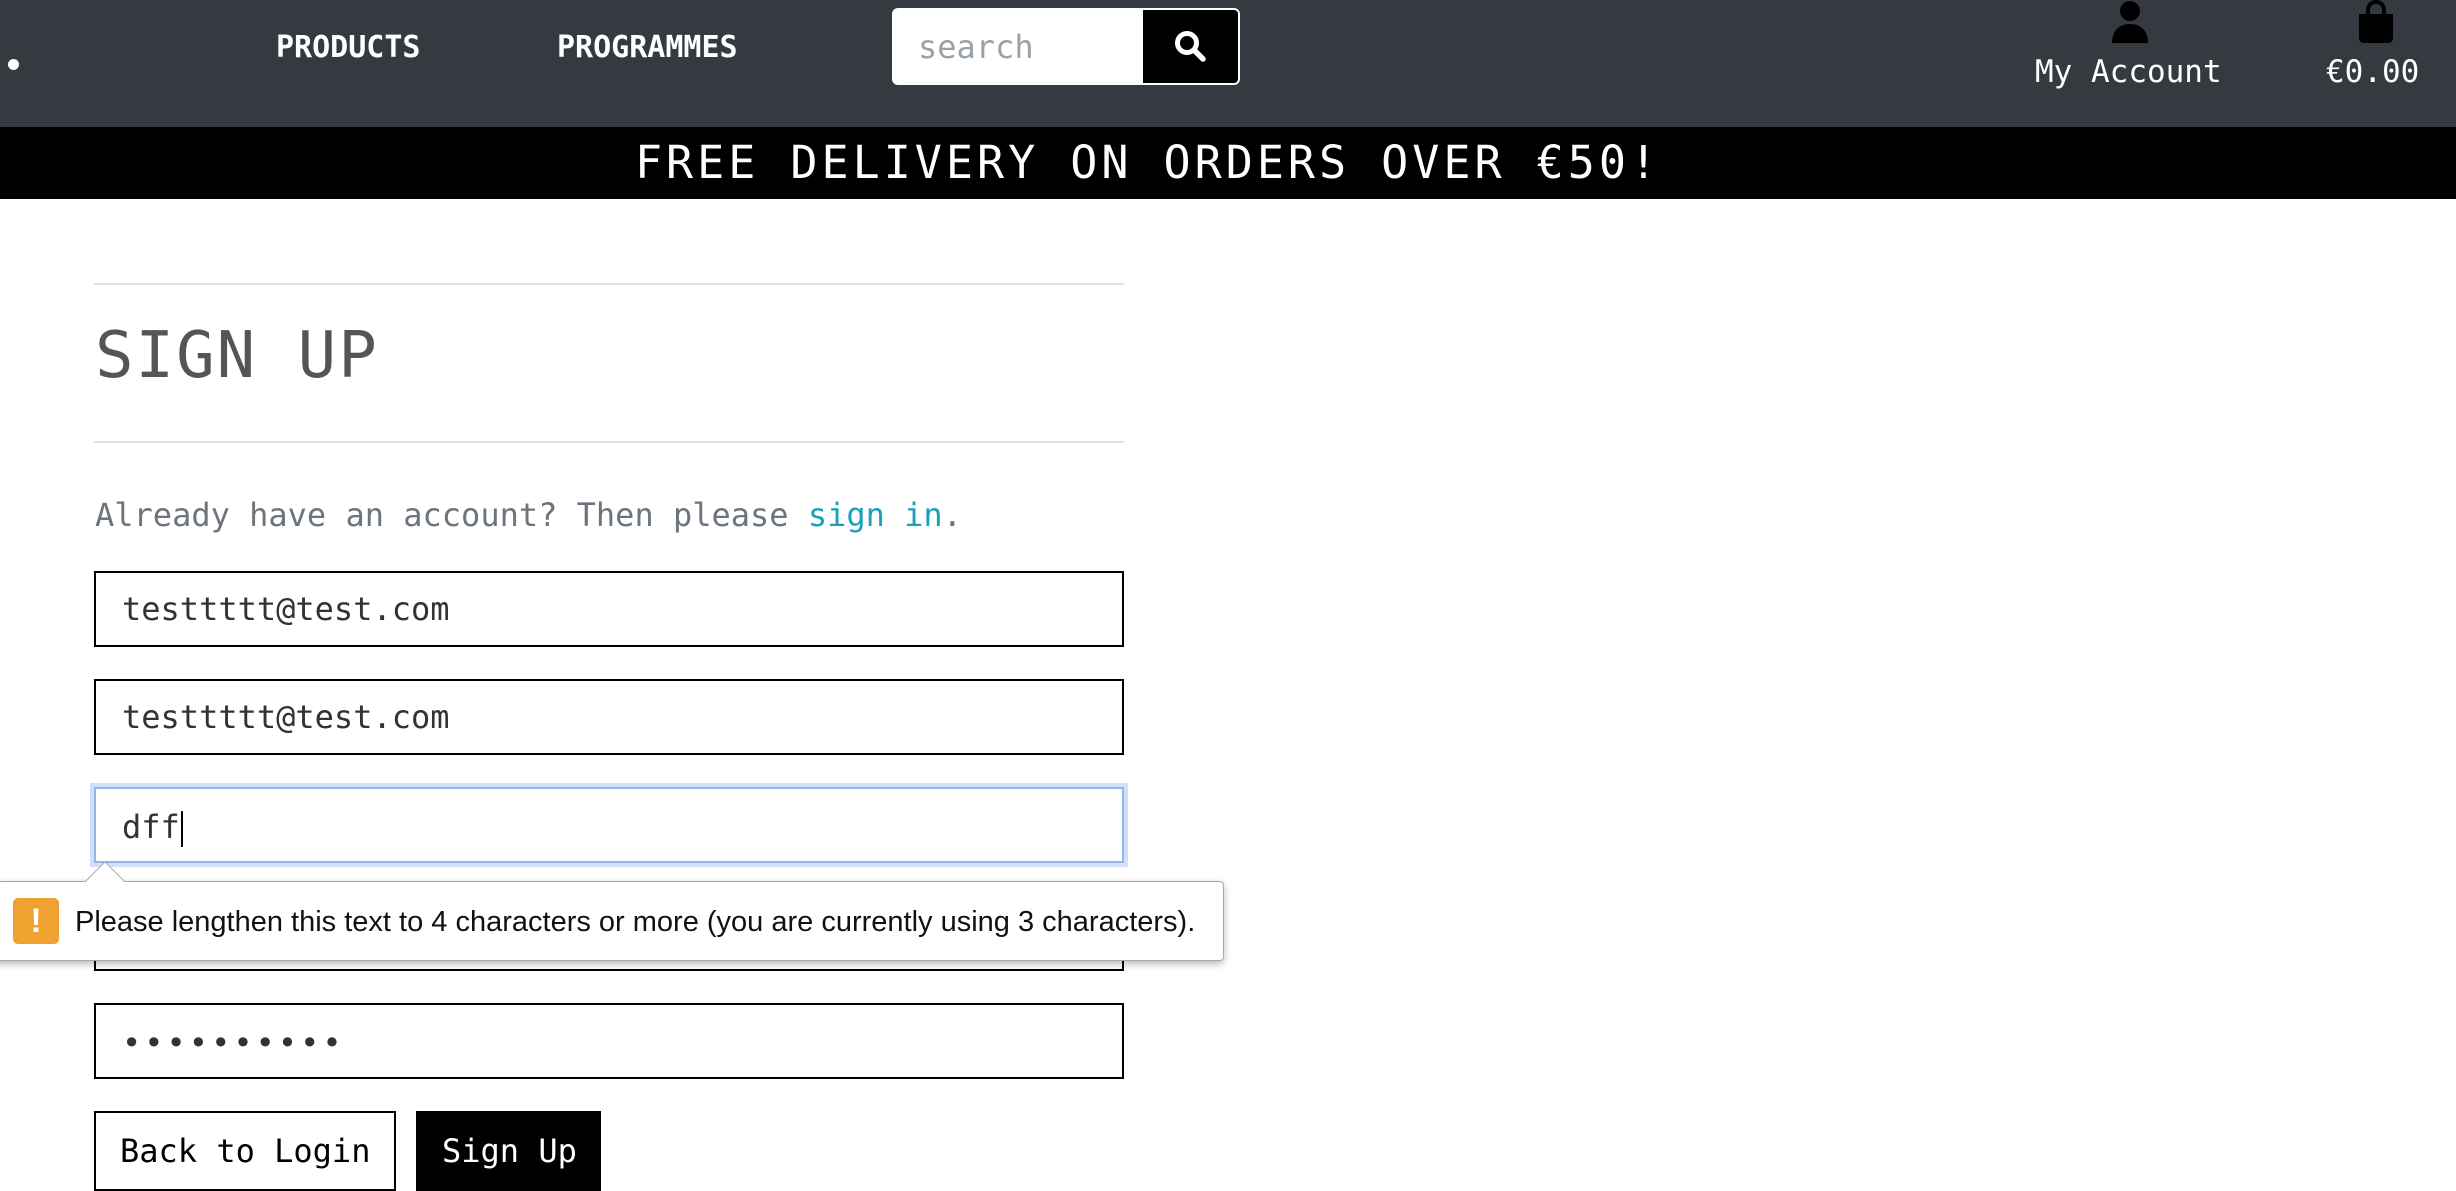 The height and width of the screenshot is (1191, 2456). Describe the element at coordinates (2373, 72) in the screenshot. I see `cart-total: €0.00` at that location.